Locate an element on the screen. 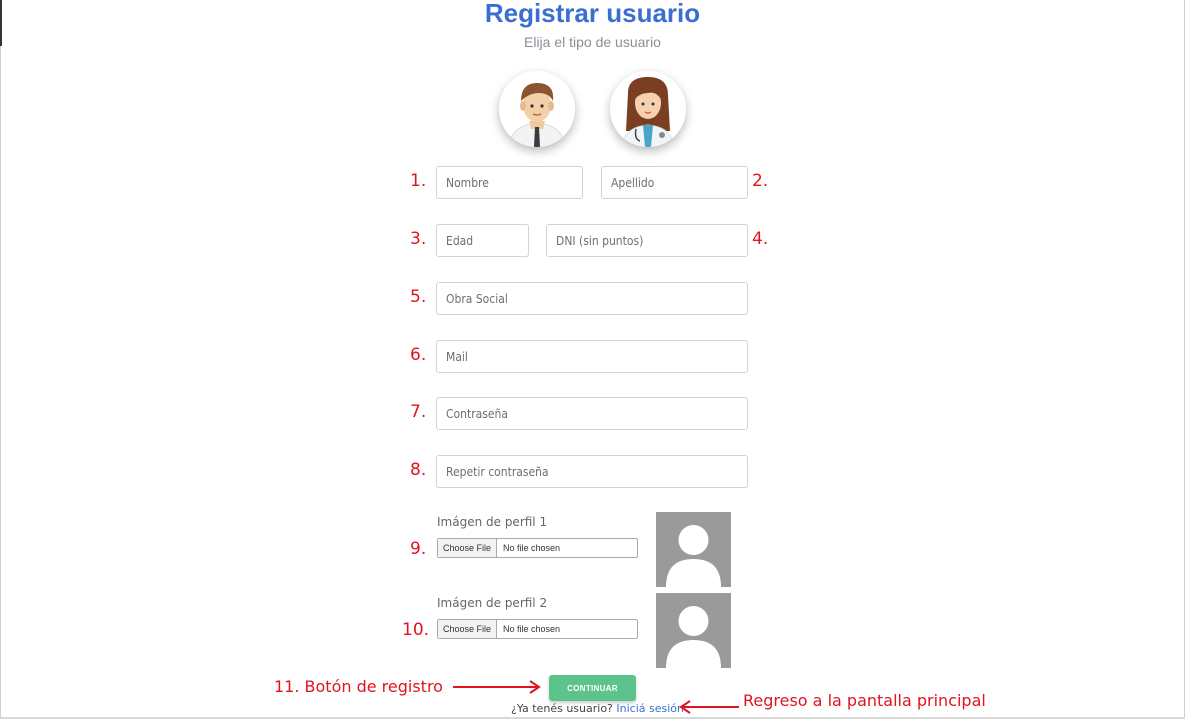  field-number-edad: 3. is located at coordinates (418, 239).